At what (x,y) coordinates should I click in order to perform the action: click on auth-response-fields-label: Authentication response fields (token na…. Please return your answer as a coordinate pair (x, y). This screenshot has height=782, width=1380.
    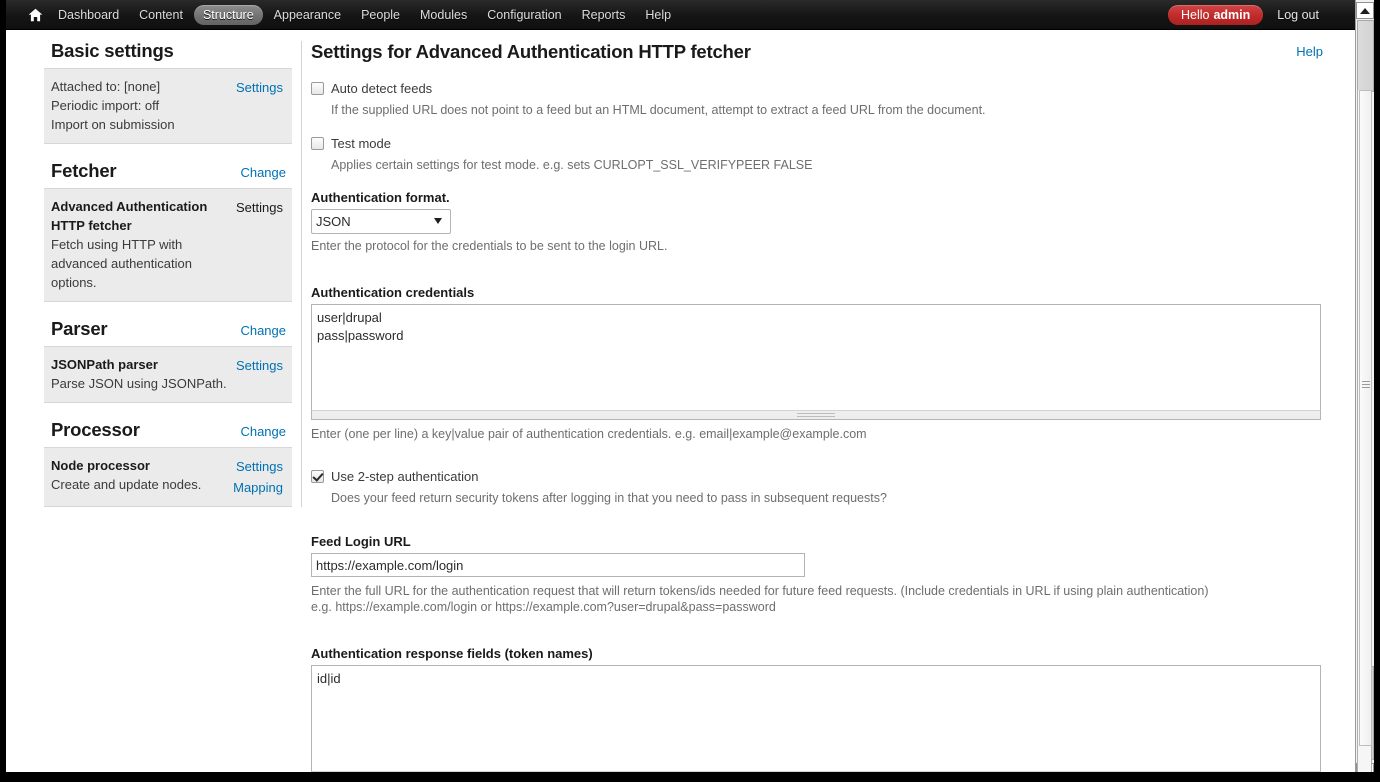
    Looking at the image, I should click on (452, 653).